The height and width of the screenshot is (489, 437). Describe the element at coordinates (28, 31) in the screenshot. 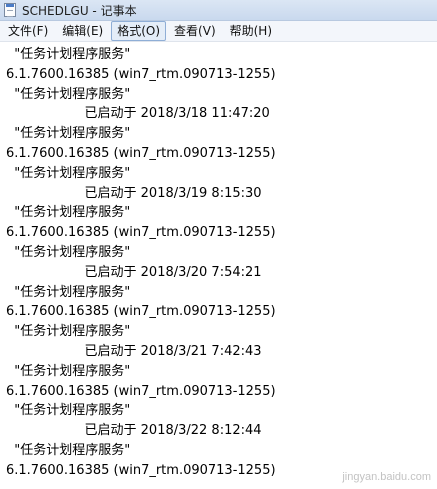

I see `menu-file: 文件(F)` at that location.